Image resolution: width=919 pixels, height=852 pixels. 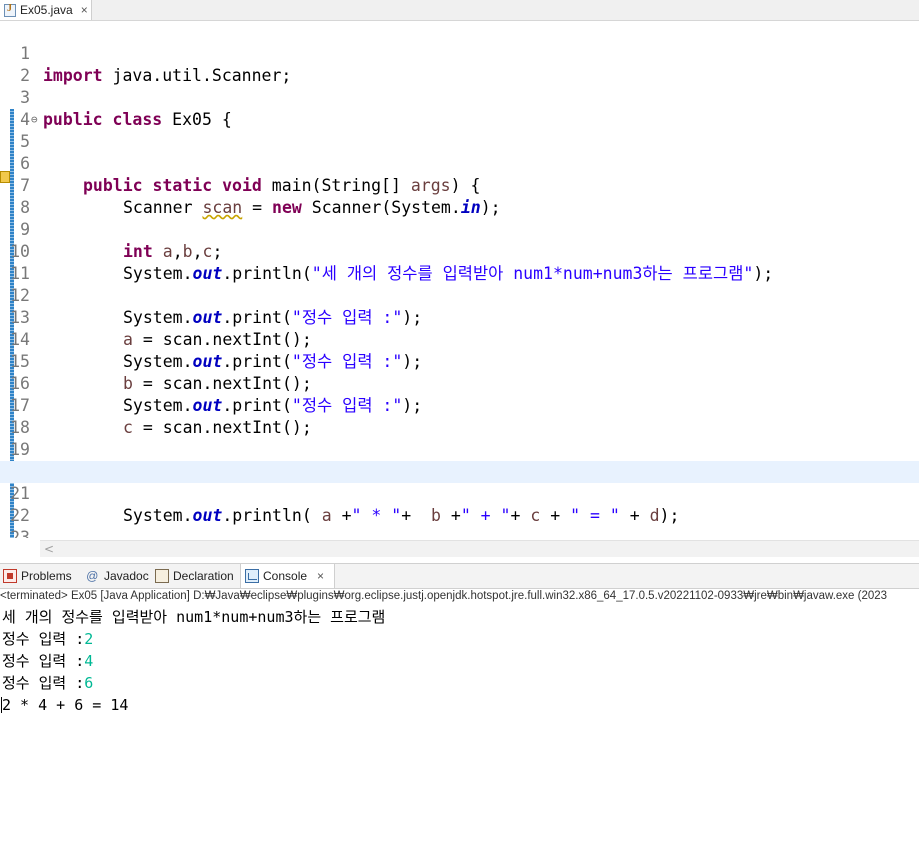 I want to click on console-user-input: 2, so click(x=89, y=639).